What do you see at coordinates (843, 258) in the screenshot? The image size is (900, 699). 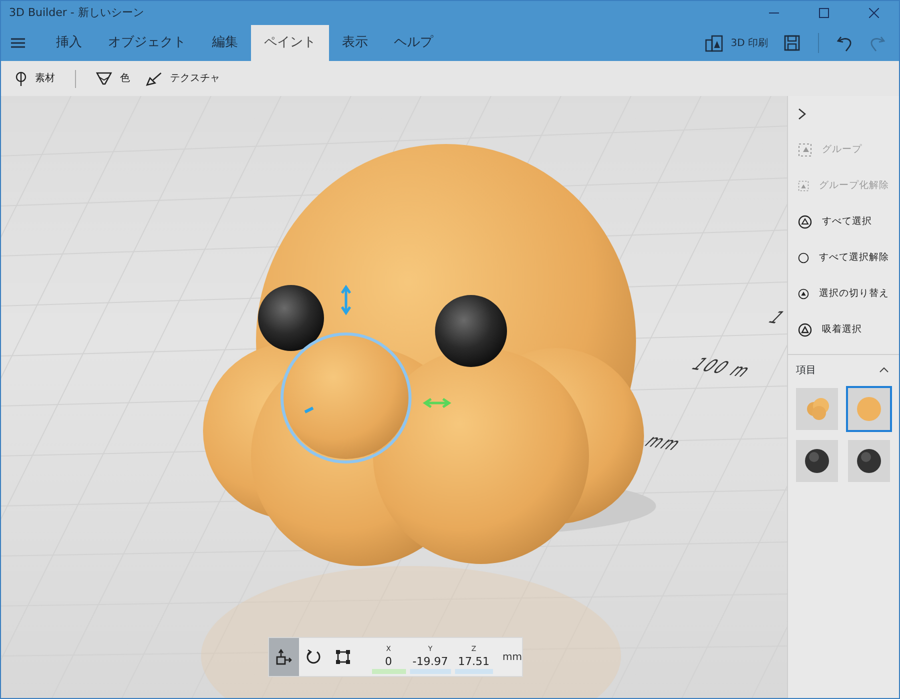 I see `panel-action: すべて選択解除` at bounding box center [843, 258].